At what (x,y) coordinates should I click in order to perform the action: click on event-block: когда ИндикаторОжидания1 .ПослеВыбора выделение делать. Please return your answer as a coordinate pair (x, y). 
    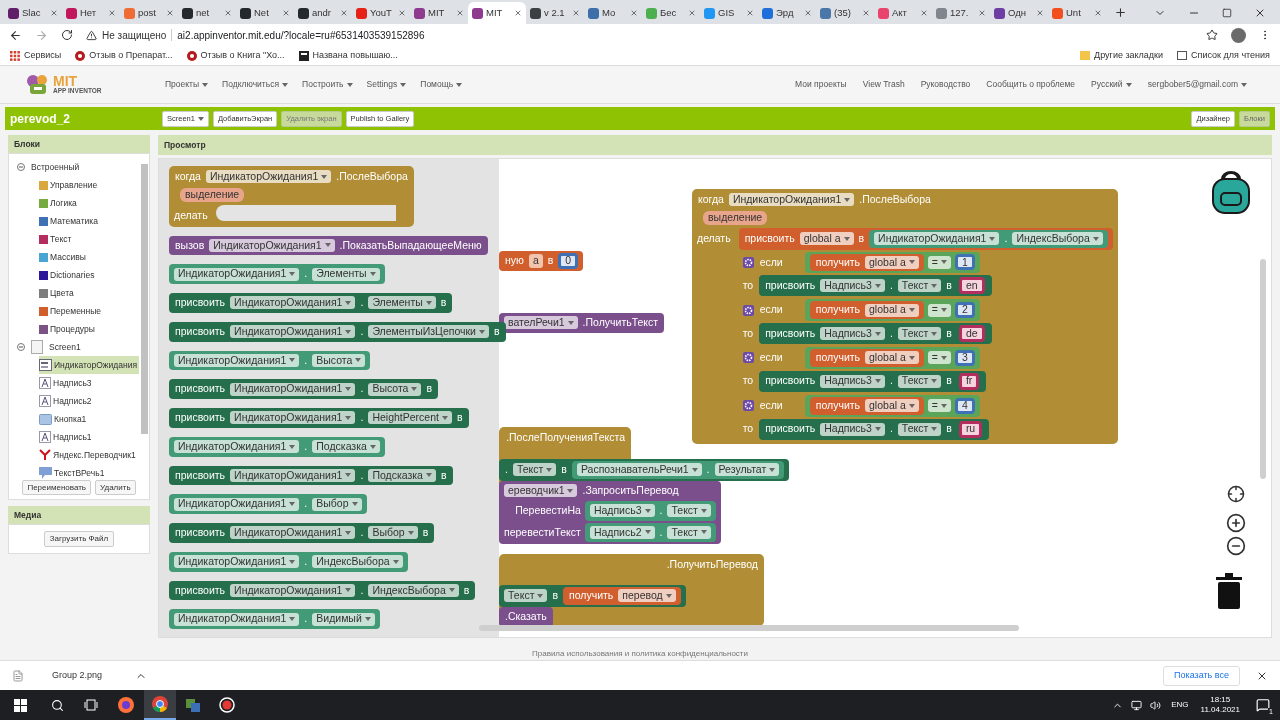
    Looking at the image, I should click on (291, 196).